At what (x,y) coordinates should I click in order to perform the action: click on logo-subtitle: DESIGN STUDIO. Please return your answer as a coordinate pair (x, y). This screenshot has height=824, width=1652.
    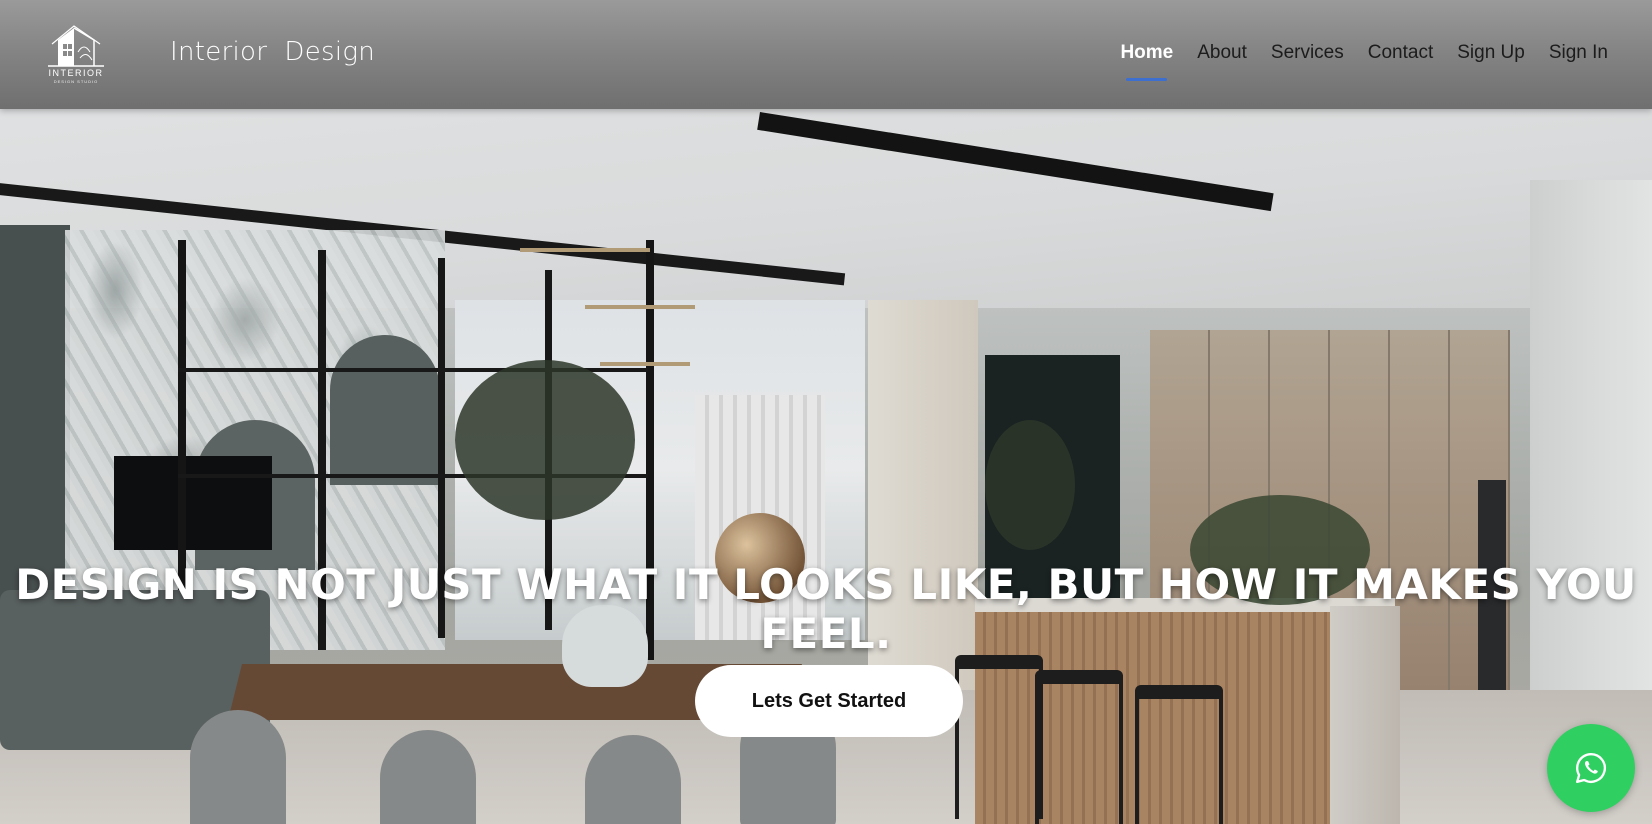
    Looking at the image, I should click on (76, 81).